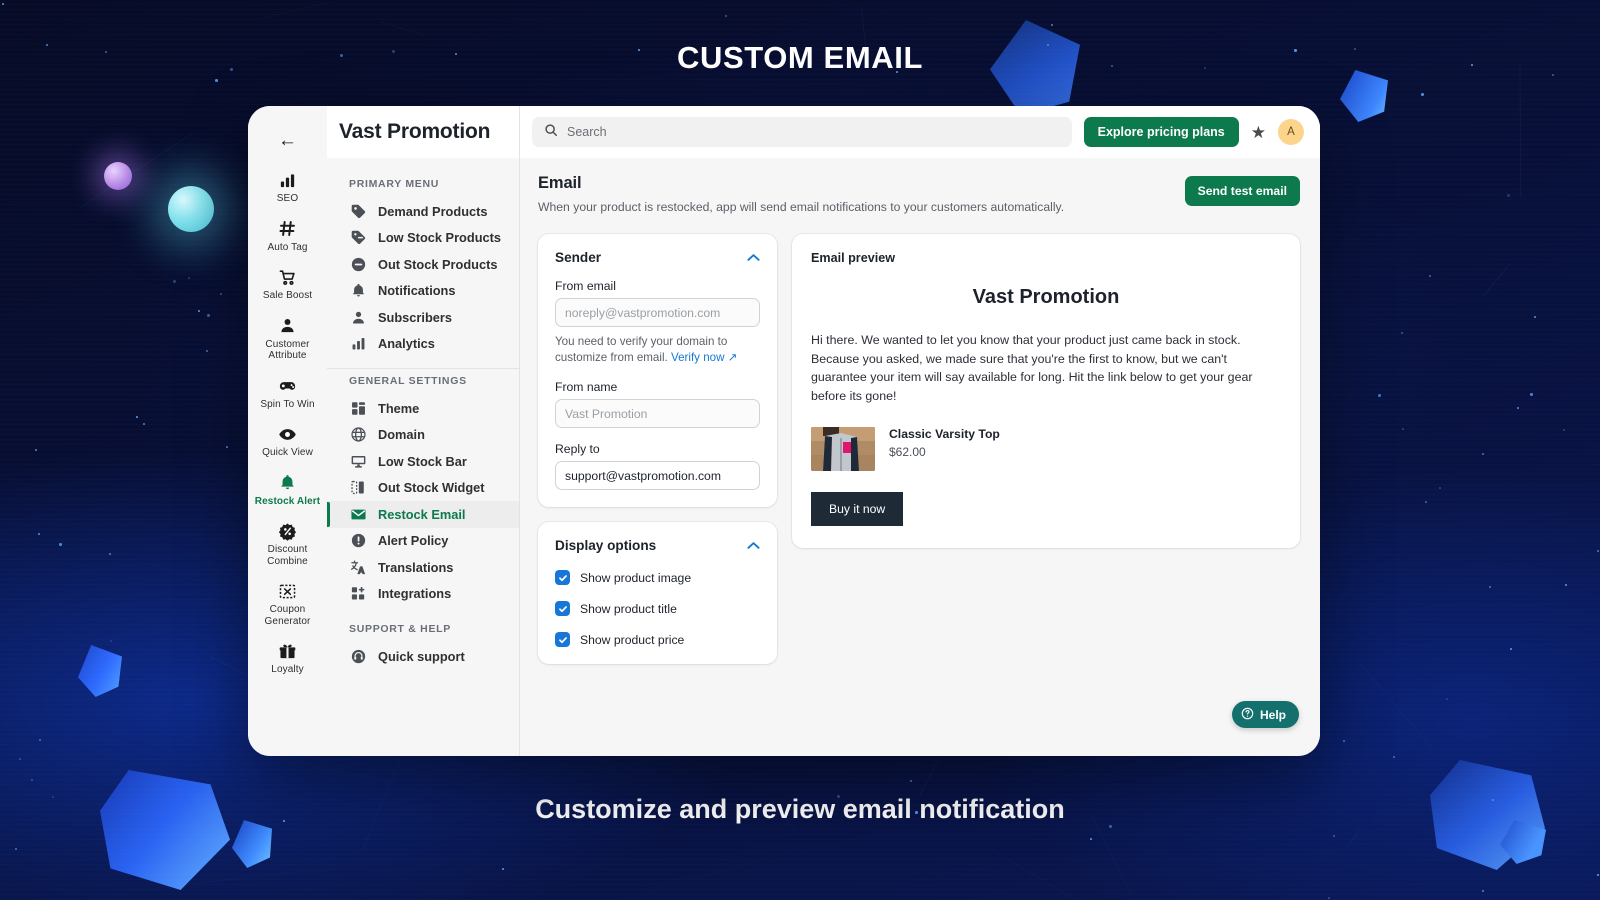 The height and width of the screenshot is (900, 1600). I want to click on menu-item-restock-email: Restock Email, so click(423, 514).